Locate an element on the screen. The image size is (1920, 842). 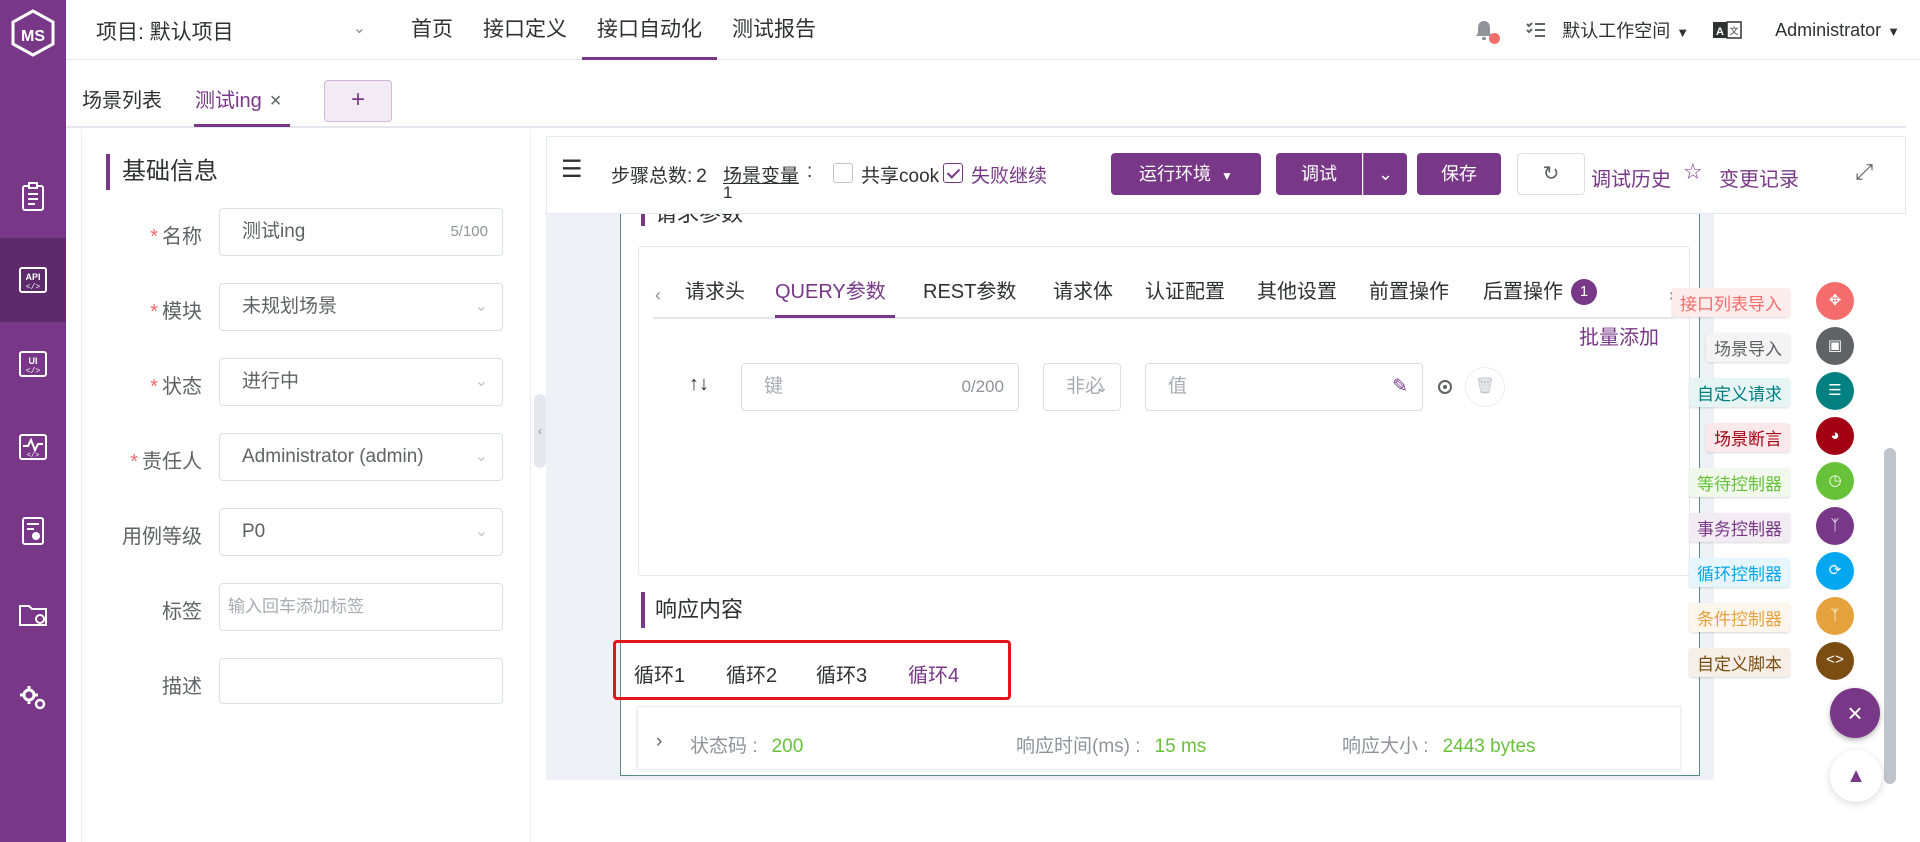
sidebar-item-performance: </> is located at coordinates (33, 447).